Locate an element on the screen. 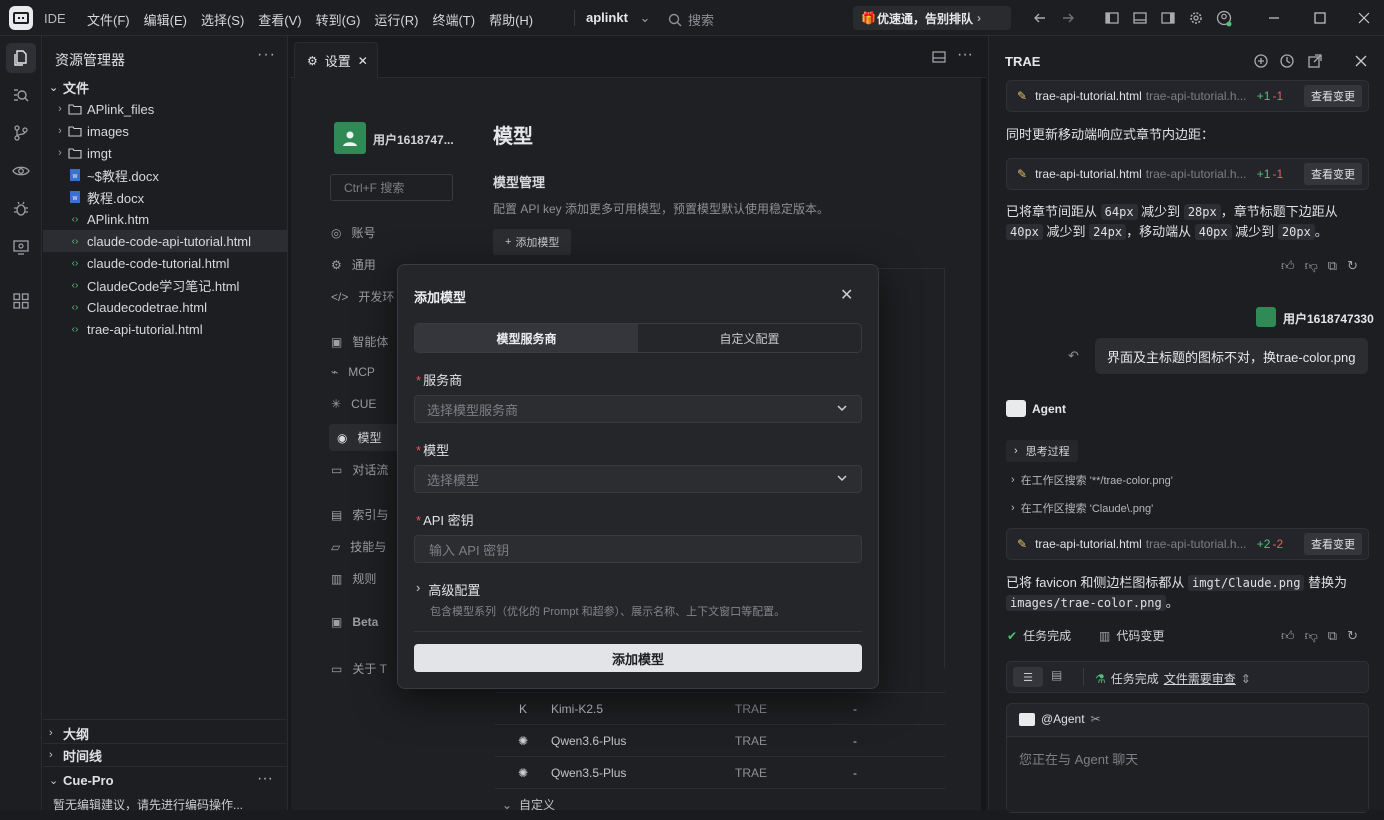 The image size is (1384, 820). nav-about: ▭ 关于 T is located at coordinates (359, 668).